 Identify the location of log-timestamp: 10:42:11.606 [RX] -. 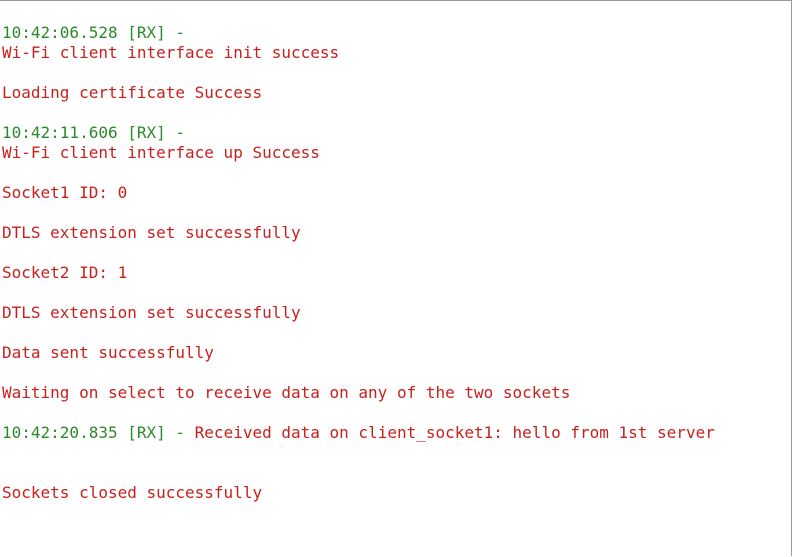
(94, 132).